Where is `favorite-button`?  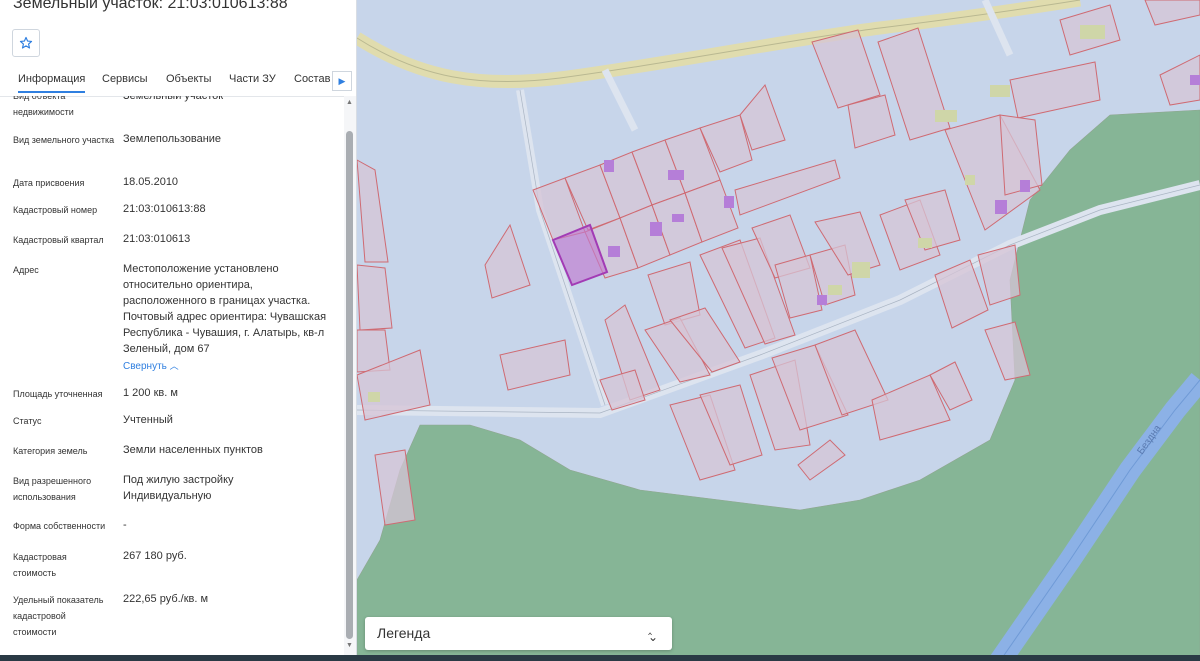
favorite-button is located at coordinates (26, 43).